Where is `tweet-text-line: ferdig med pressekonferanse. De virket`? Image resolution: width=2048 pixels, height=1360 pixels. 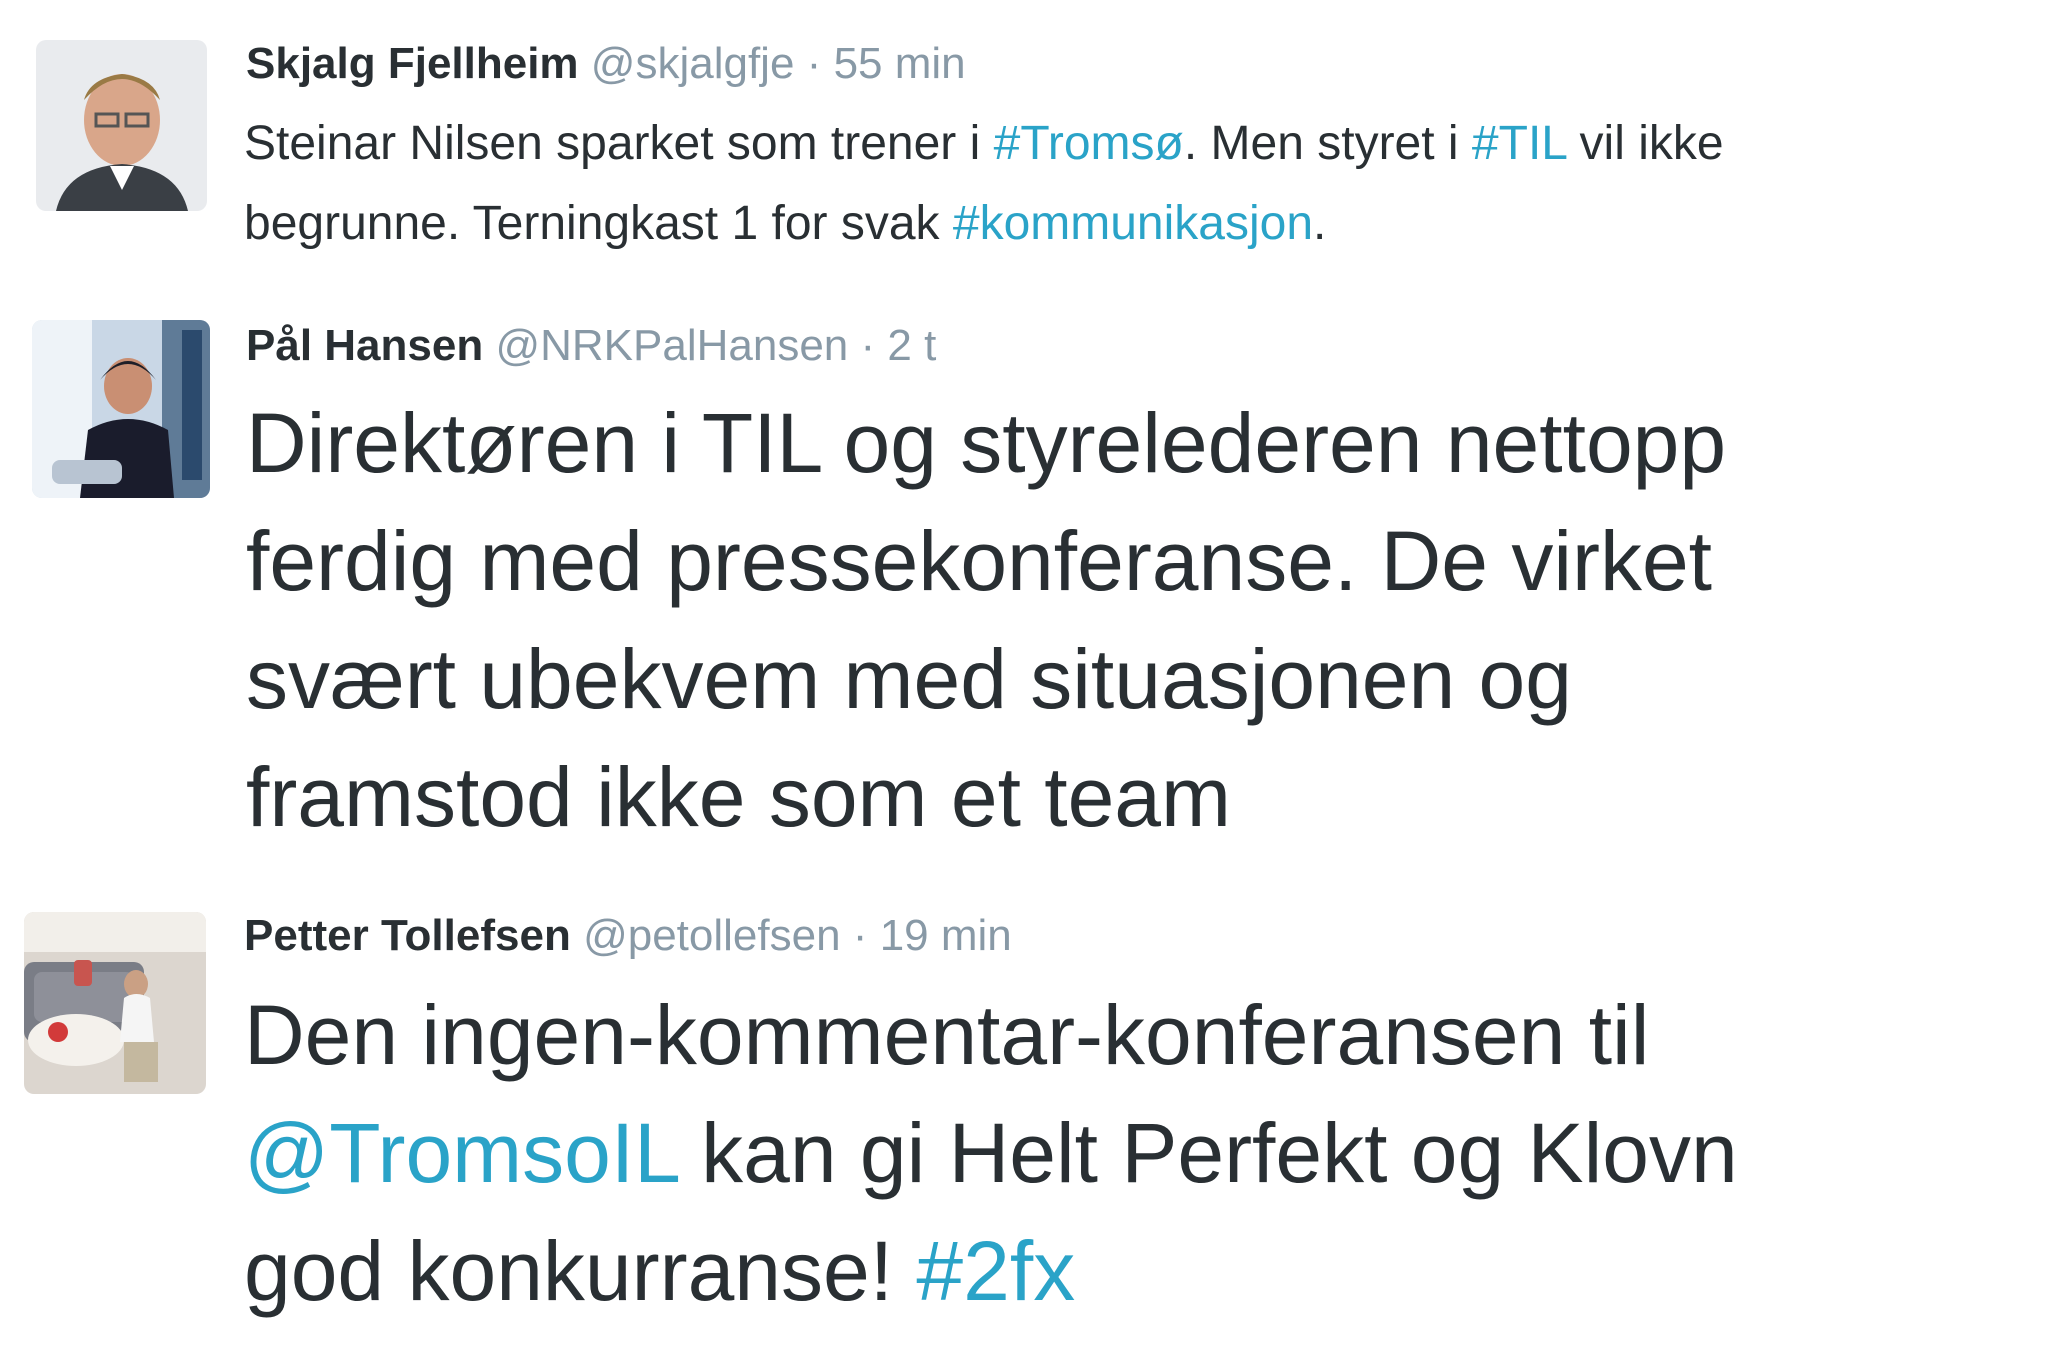
tweet-text-line: ferdig med pressekonferanse. De virket is located at coordinates (979, 561).